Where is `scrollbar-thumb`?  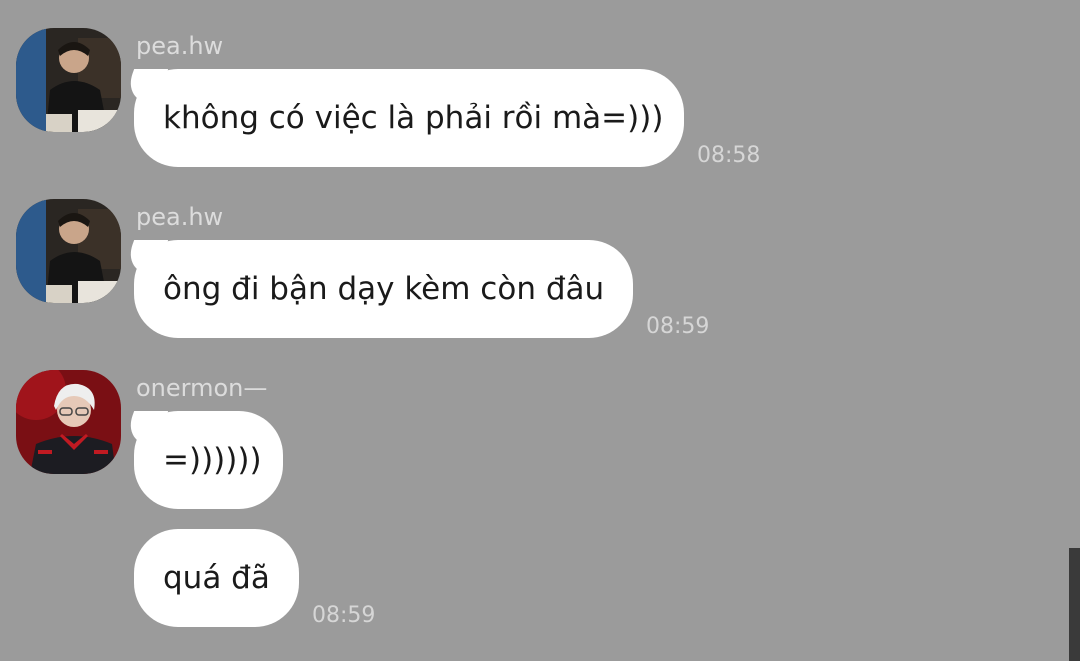
scrollbar-thumb is located at coordinates (1074, 604).